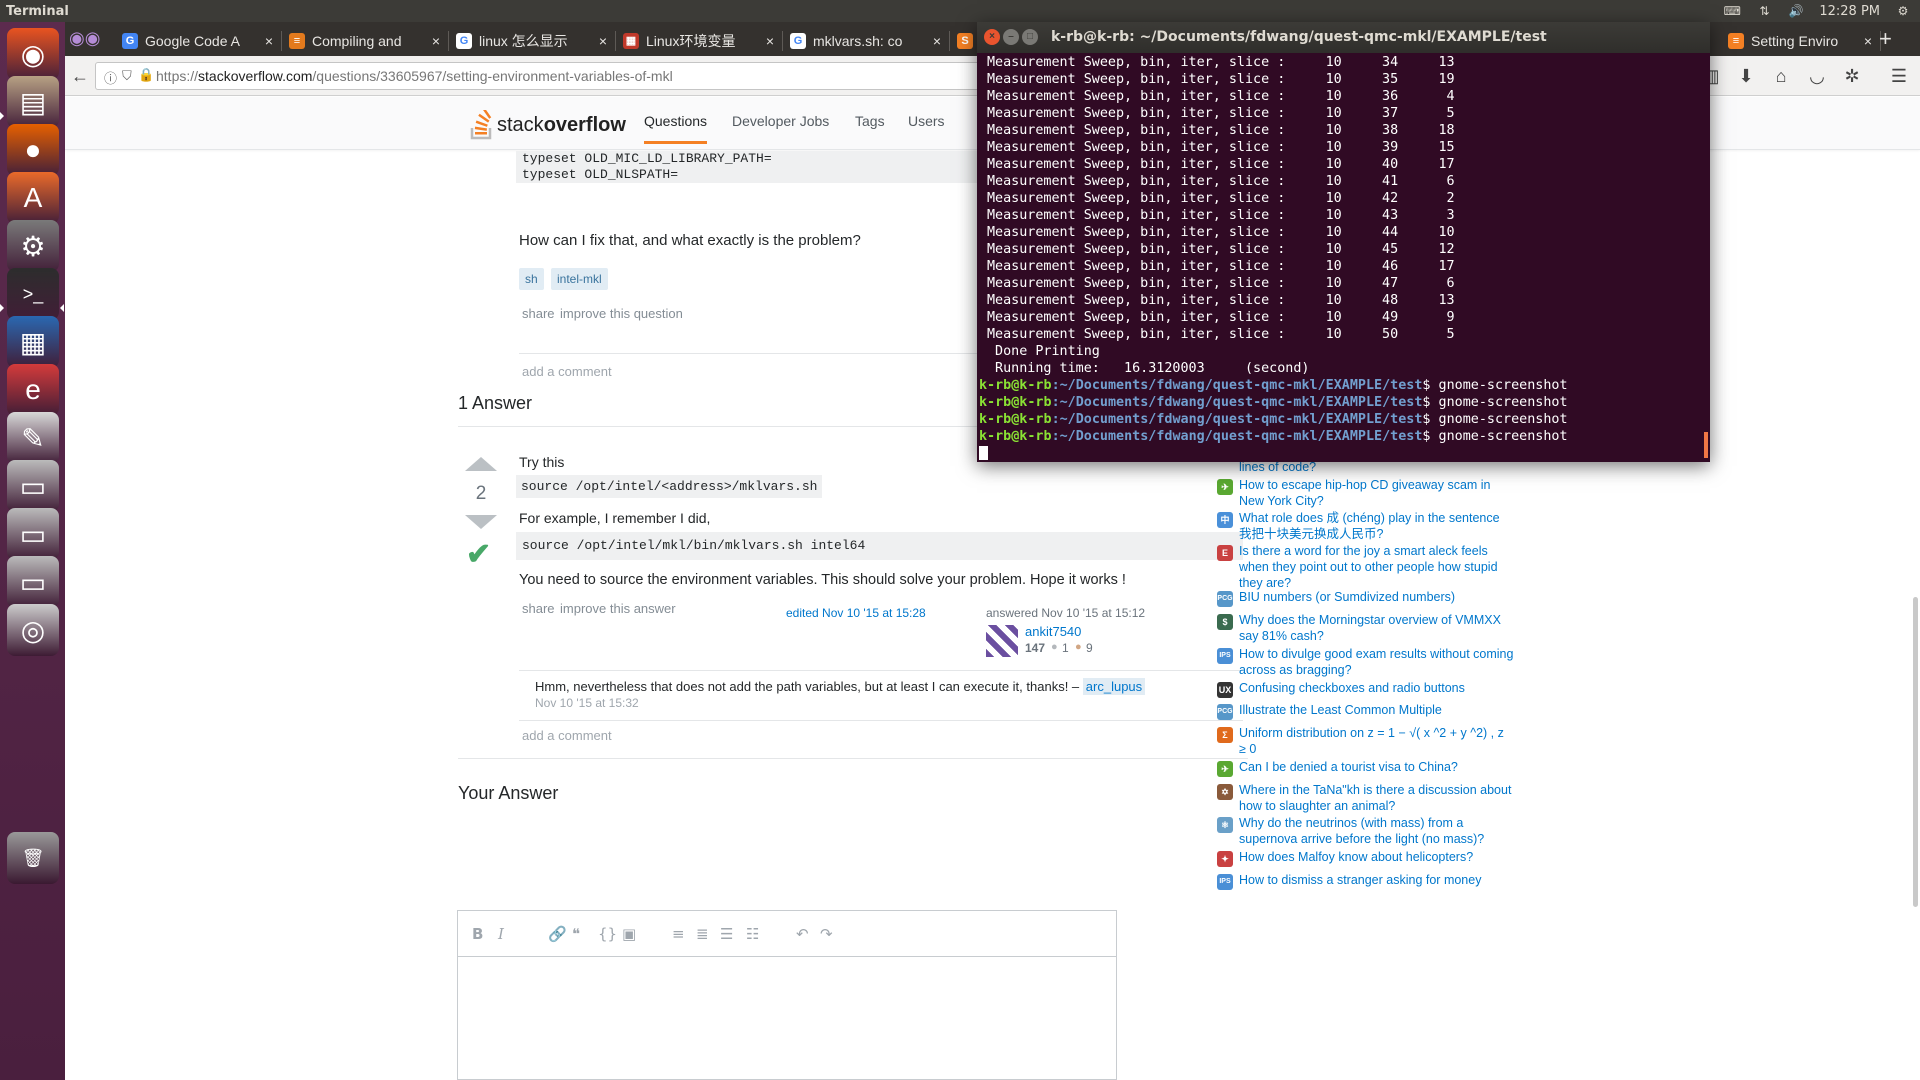  I want to click on answer-share-link: share, so click(538, 608).